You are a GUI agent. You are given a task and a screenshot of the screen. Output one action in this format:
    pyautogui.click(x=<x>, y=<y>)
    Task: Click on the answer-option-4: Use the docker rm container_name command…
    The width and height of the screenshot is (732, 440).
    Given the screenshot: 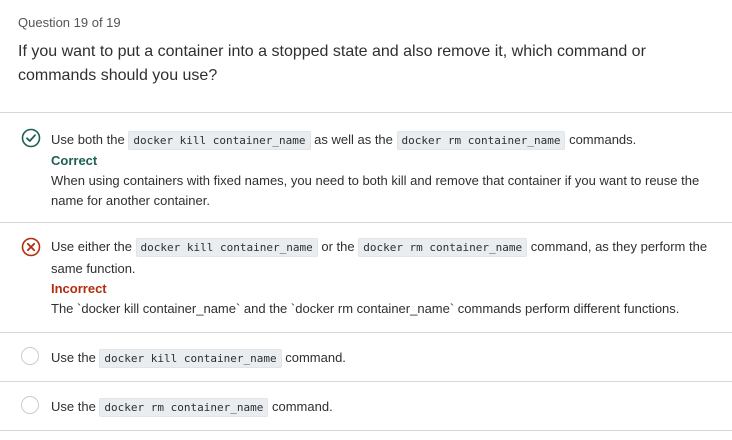 What is the action you would take?
    pyautogui.click(x=366, y=405)
    